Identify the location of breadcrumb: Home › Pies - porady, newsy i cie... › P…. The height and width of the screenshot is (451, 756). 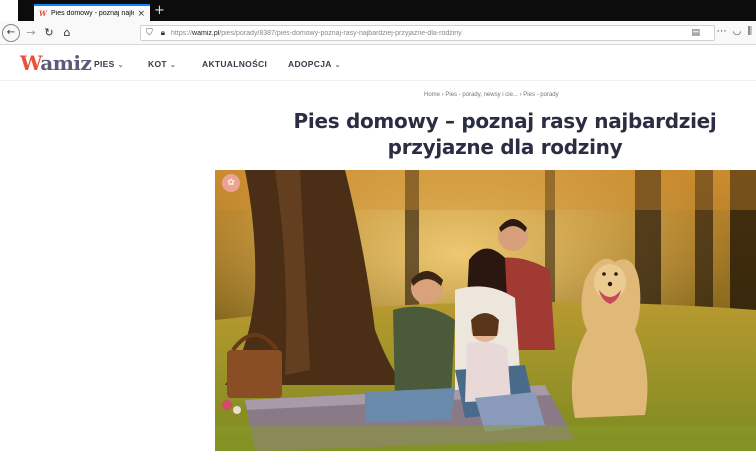
(491, 95).